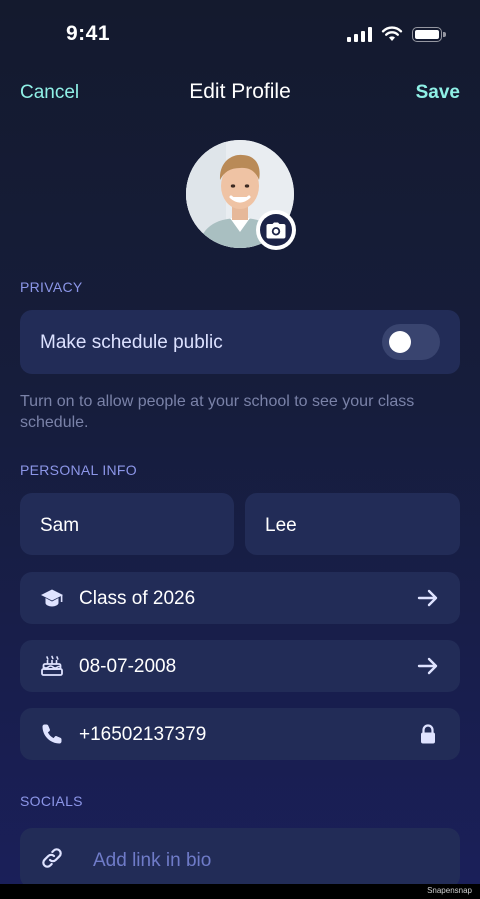 Image resolution: width=480 pixels, height=899 pixels. I want to click on phone-icon, so click(52, 734).